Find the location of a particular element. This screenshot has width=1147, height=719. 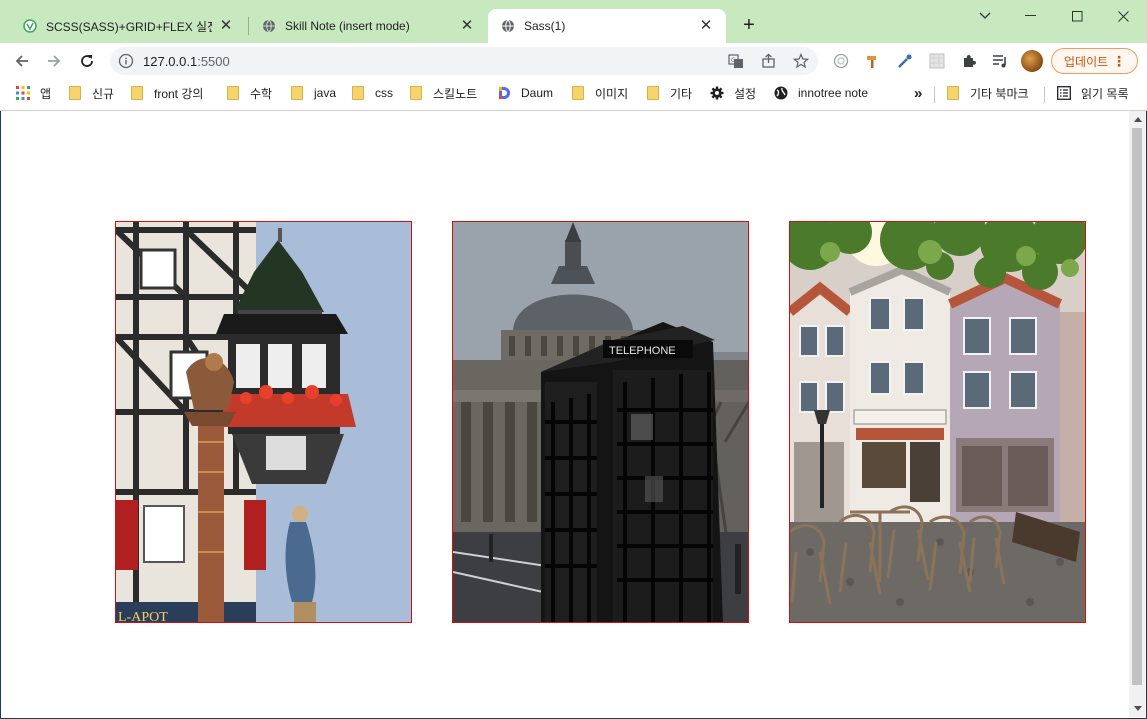

bookmark-folder-skillnote: 스킬노트 is located at coordinates (442, 93).